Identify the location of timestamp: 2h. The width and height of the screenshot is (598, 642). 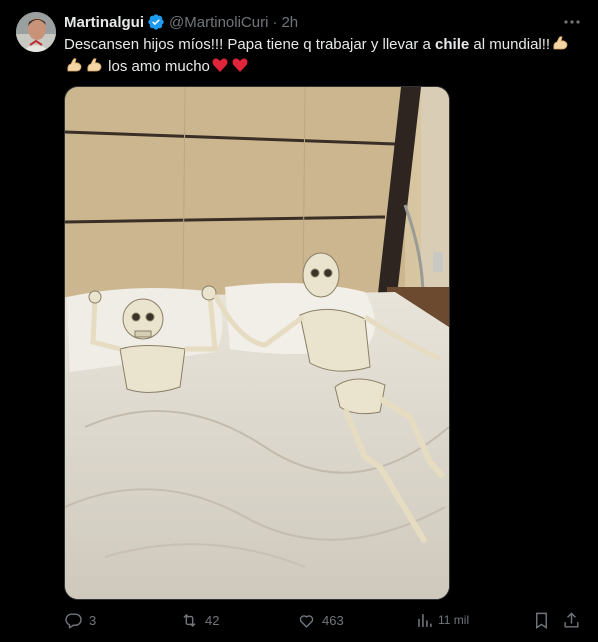
(289, 22).